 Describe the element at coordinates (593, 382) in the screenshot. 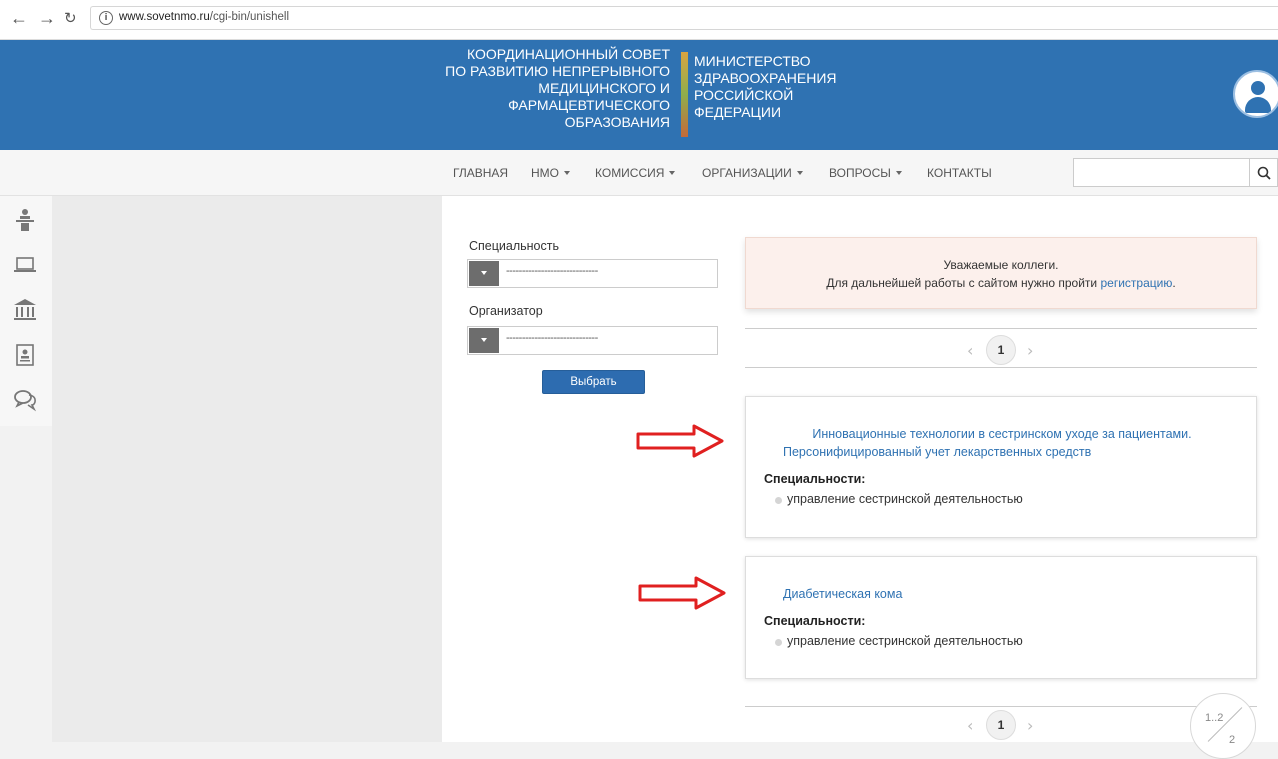

I see `choose-button: Выбрать` at that location.